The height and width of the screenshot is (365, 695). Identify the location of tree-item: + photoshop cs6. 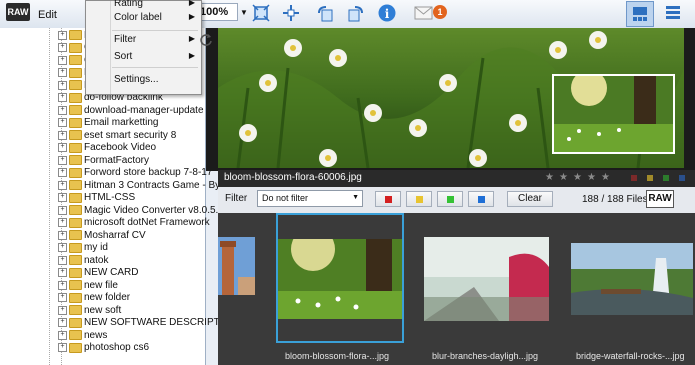
(102, 348).